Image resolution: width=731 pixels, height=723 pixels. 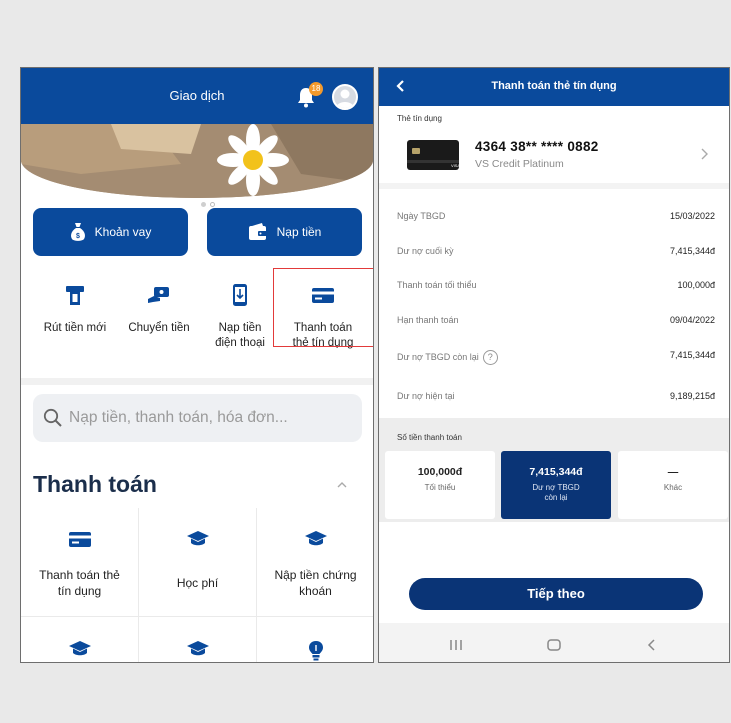 What do you see at coordinates (556, 287) in the screenshot?
I see `info-row: Thanh toán tối thiểu 100,000đ` at bounding box center [556, 287].